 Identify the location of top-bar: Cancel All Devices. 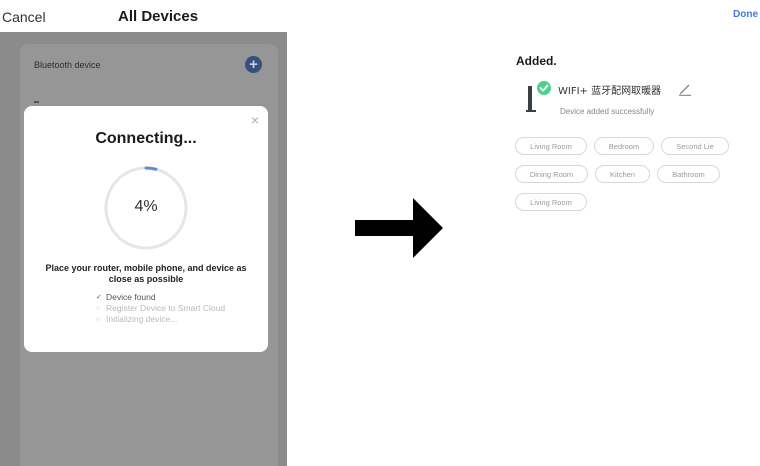
(143, 16).